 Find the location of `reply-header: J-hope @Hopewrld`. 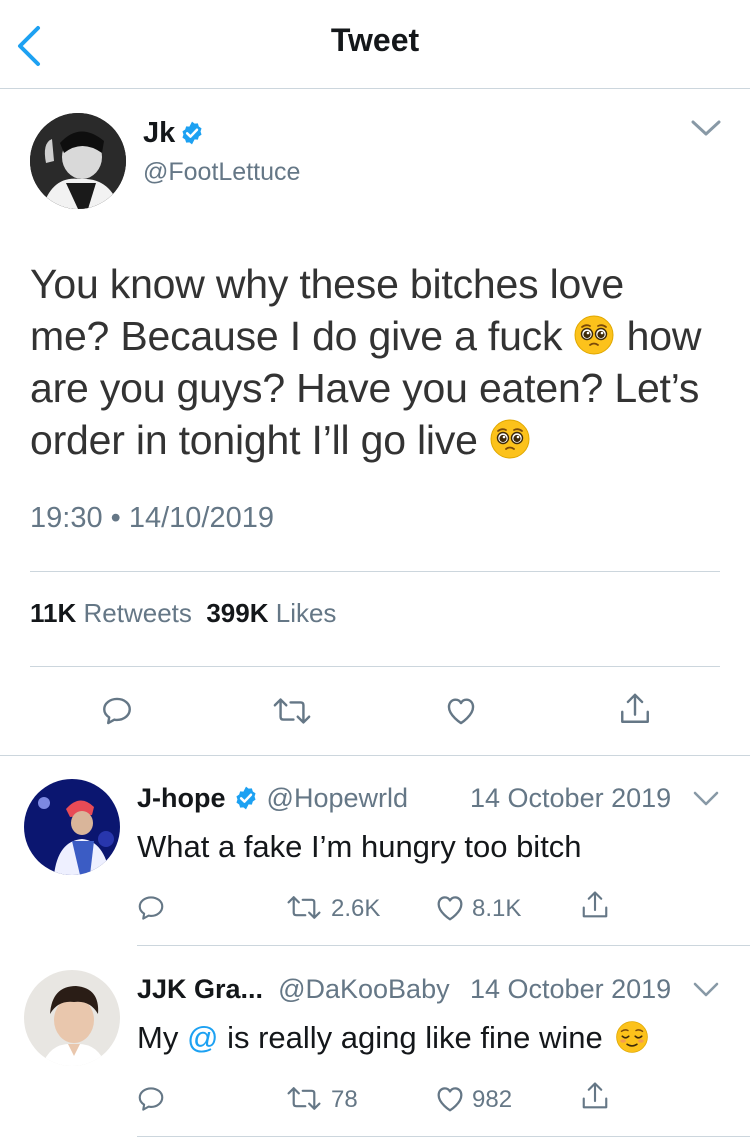

reply-header: J-hope @Hopewrld is located at coordinates (272, 798).